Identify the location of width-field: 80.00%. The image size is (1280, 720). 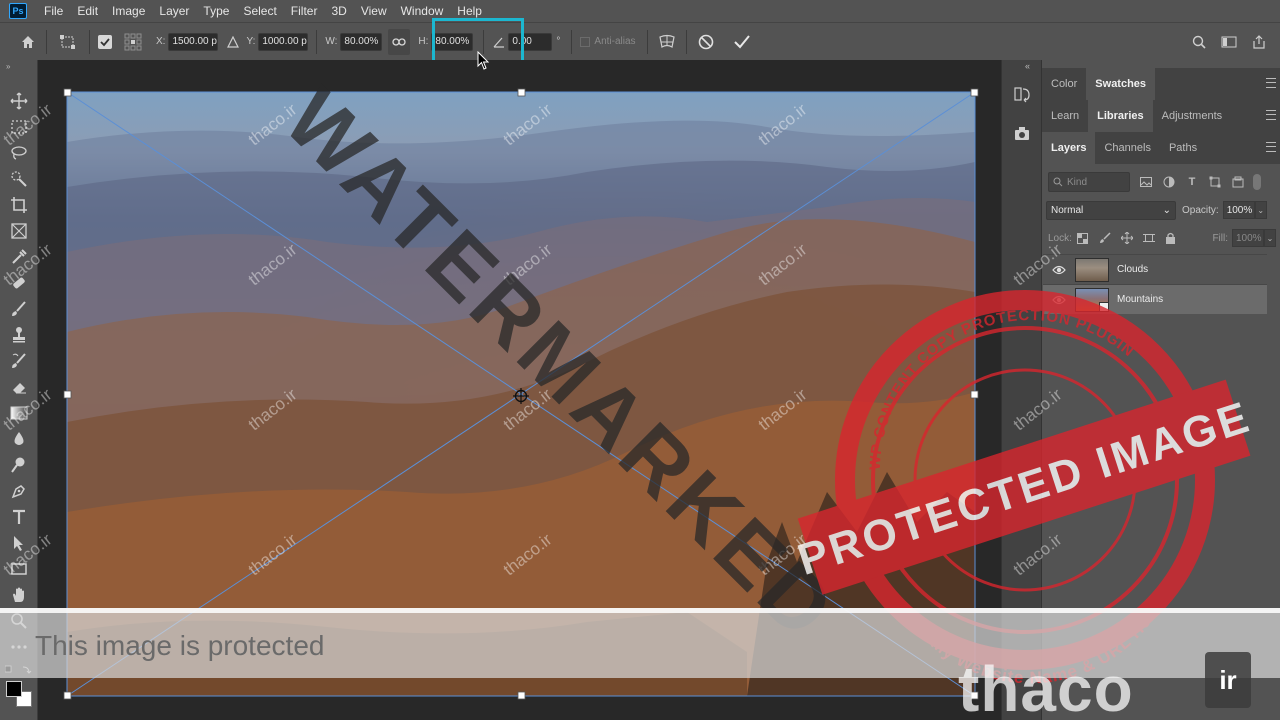
(361, 41).